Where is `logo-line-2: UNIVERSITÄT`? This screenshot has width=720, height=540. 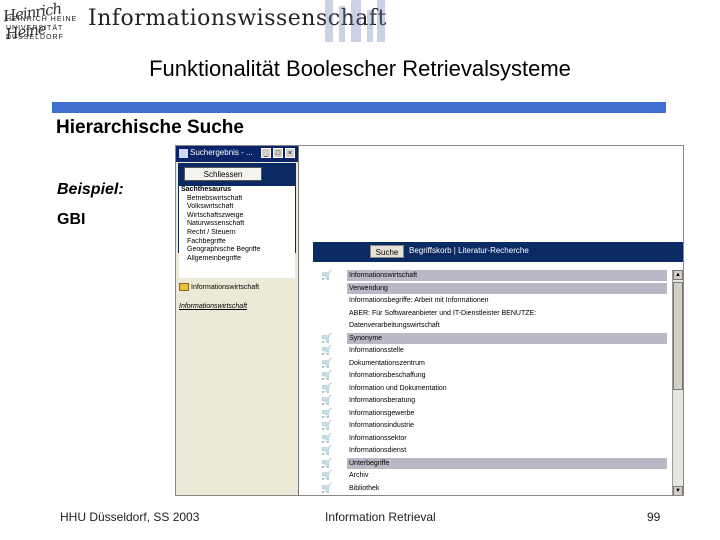
logo-line-2: UNIVERSITÄT is located at coordinates (35, 28).